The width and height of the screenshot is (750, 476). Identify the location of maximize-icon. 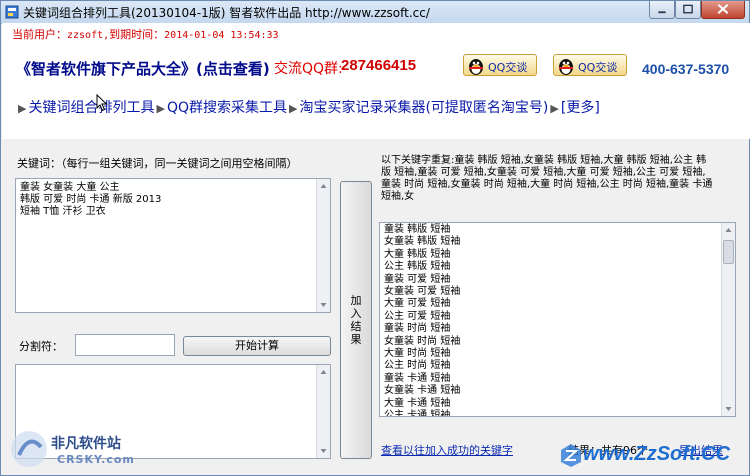
(688, 9).